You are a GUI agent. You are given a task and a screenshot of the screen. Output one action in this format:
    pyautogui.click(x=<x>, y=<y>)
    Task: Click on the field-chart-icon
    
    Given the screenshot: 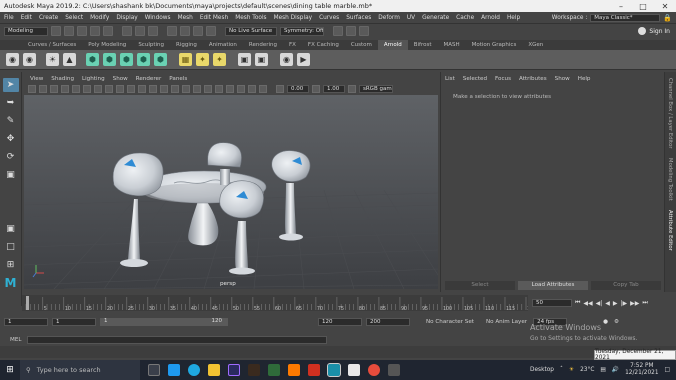 What is the action you would take?
    pyautogui.click(x=120, y=89)
    